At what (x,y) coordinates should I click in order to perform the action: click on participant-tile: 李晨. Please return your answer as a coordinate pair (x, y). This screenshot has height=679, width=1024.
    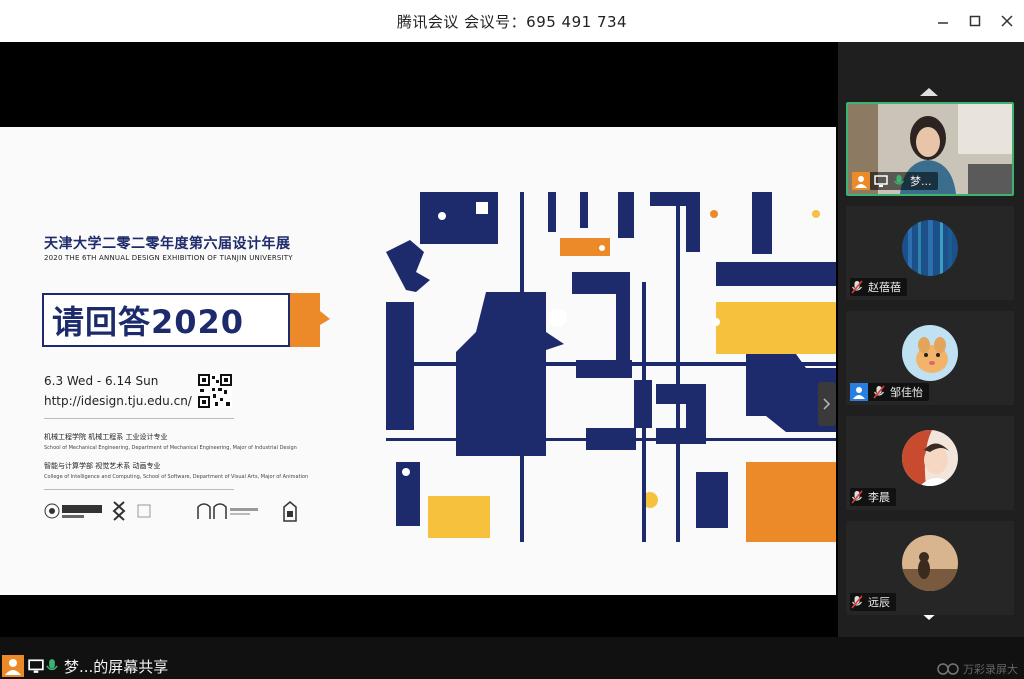
    Looking at the image, I should click on (930, 463).